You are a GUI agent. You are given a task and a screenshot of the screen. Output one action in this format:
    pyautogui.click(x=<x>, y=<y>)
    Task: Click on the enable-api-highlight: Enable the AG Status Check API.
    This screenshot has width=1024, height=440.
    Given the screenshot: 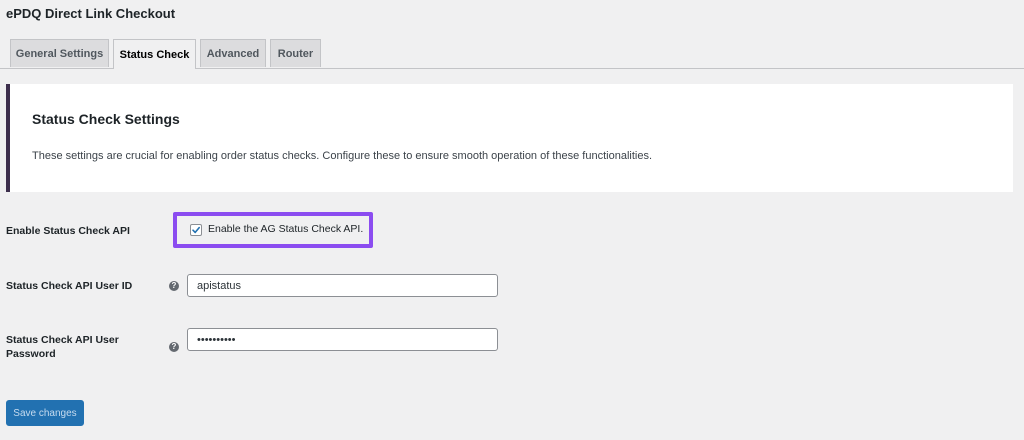 What is the action you would take?
    pyautogui.click(x=273, y=230)
    